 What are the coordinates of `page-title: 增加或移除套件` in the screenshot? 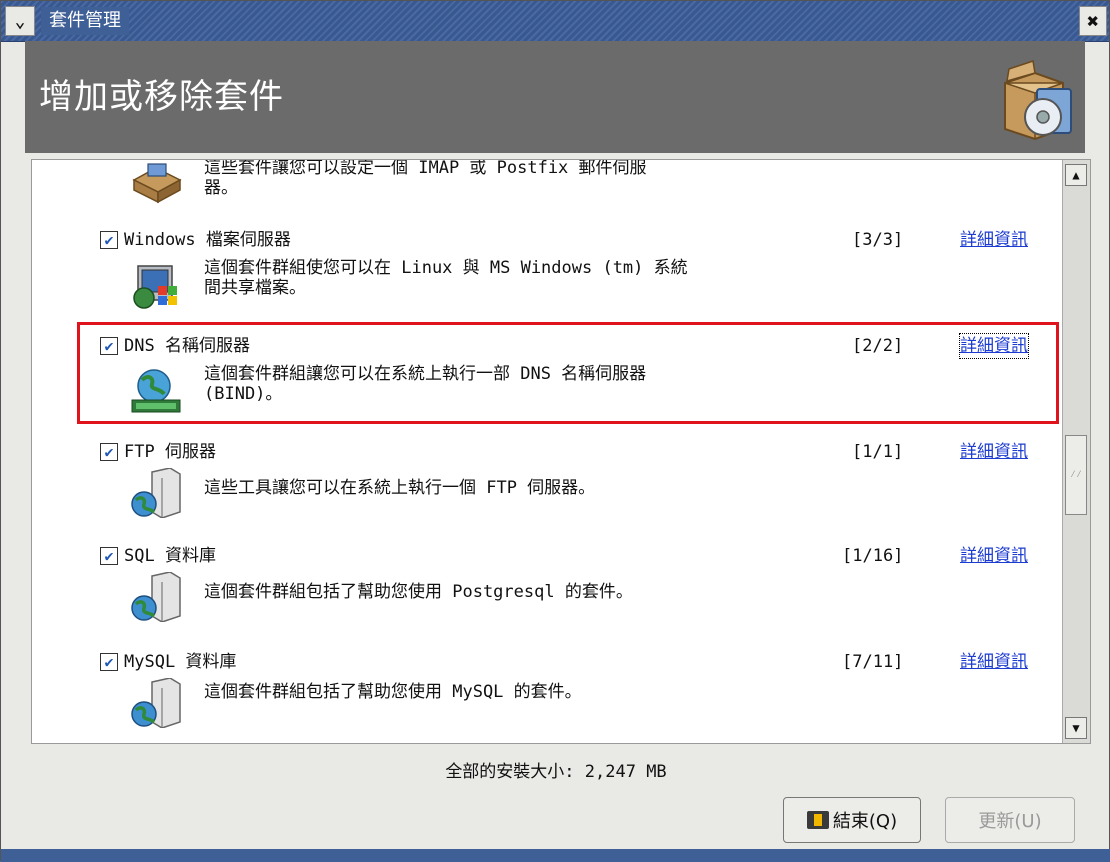 It's located at (161, 97).